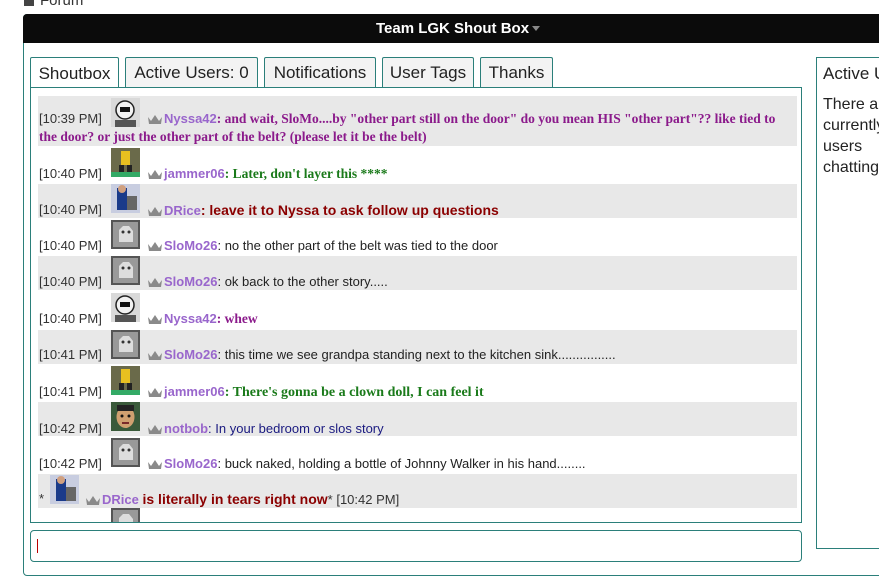 Image resolution: width=879 pixels, height=576 pixels. Describe the element at coordinates (186, 428) in the screenshot. I see `username: notbob` at that location.